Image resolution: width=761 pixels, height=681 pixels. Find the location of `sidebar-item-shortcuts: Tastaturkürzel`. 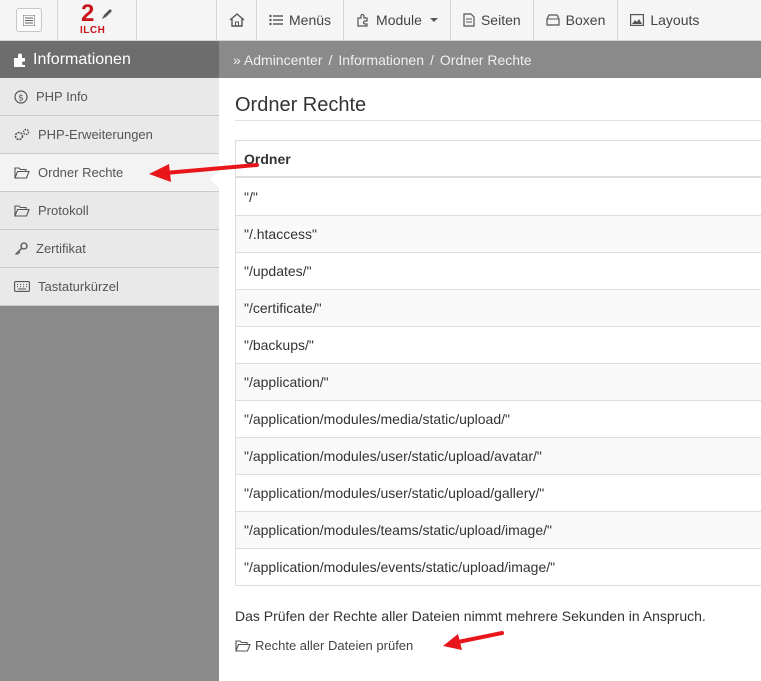

sidebar-item-shortcuts: Tastaturkürzel is located at coordinates (109, 287).